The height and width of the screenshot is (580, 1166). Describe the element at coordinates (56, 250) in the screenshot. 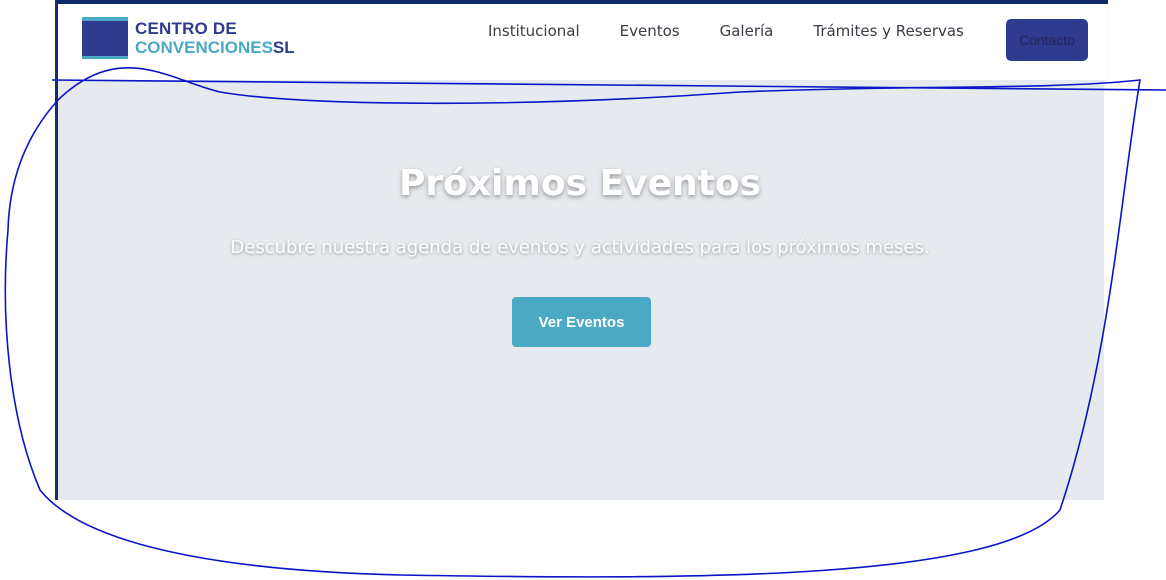

I see `left-annotation-bar` at that location.